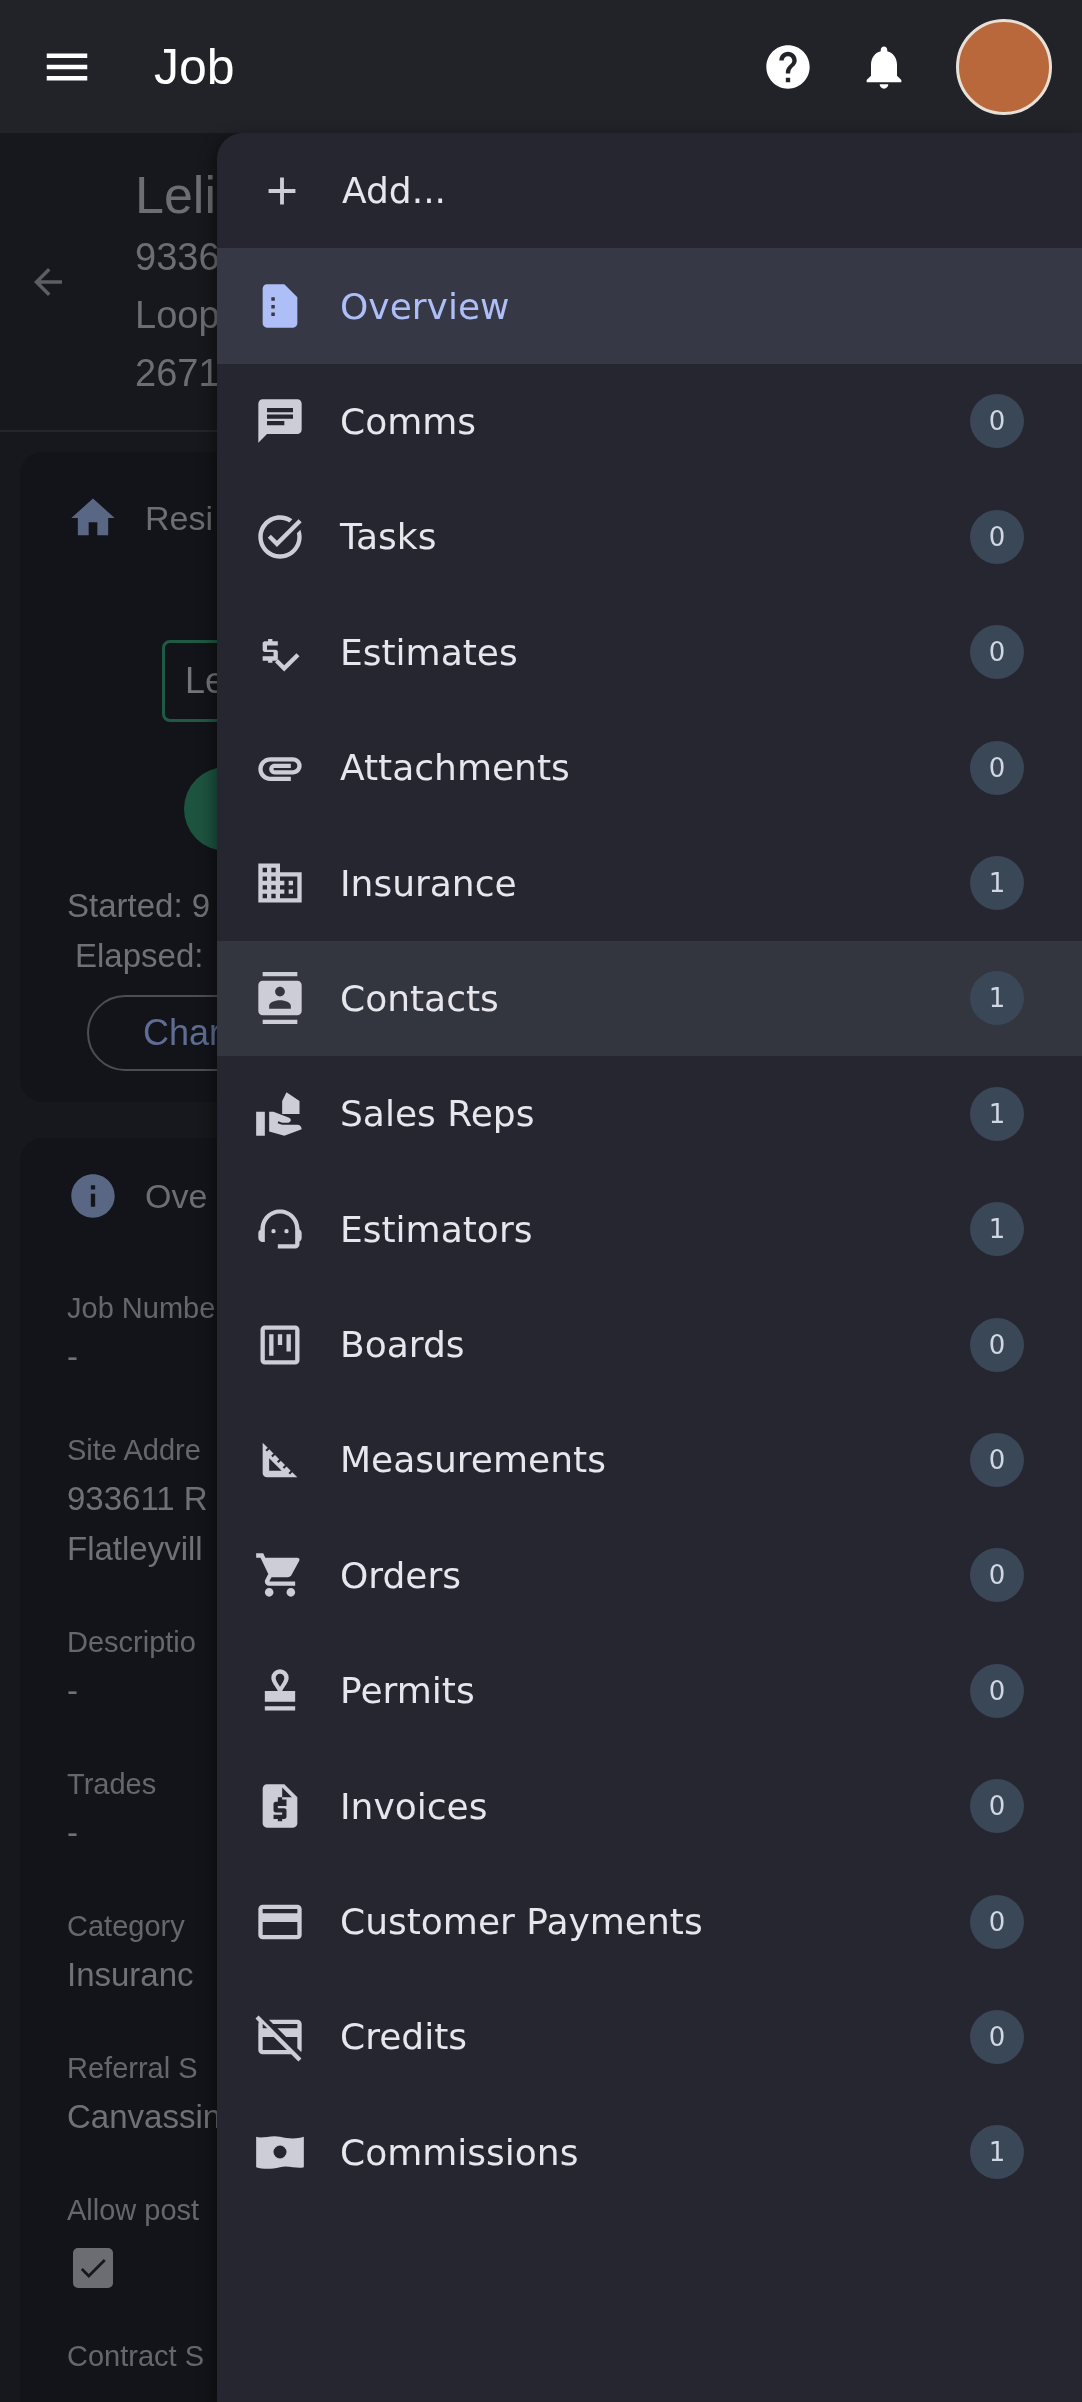  Describe the element at coordinates (176, 195) in the screenshot. I see `job-name: Leli` at that location.